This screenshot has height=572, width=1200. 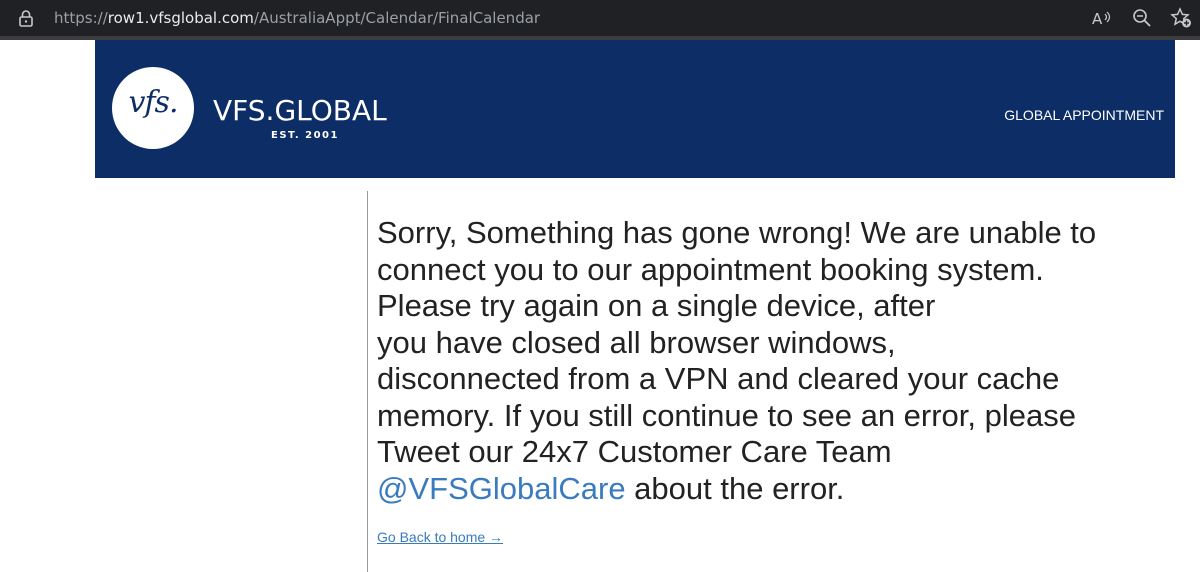 I want to click on favorites-add-icon, so click(x=1181, y=18).